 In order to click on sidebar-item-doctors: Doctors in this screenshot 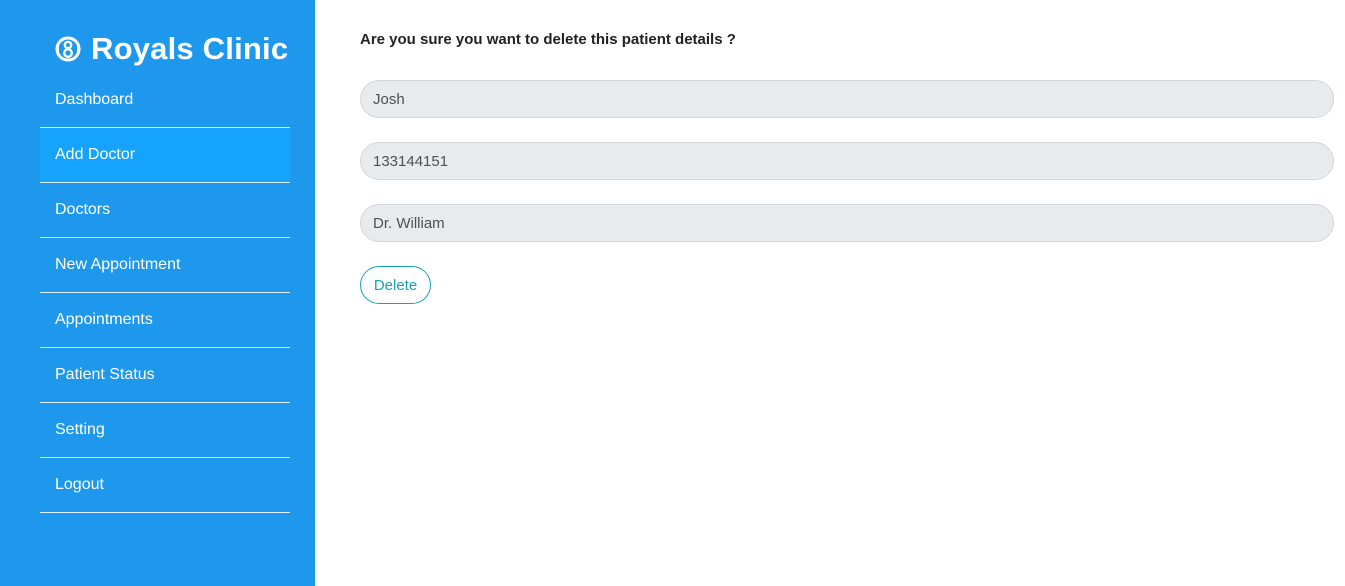, I will do `click(165, 210)`.